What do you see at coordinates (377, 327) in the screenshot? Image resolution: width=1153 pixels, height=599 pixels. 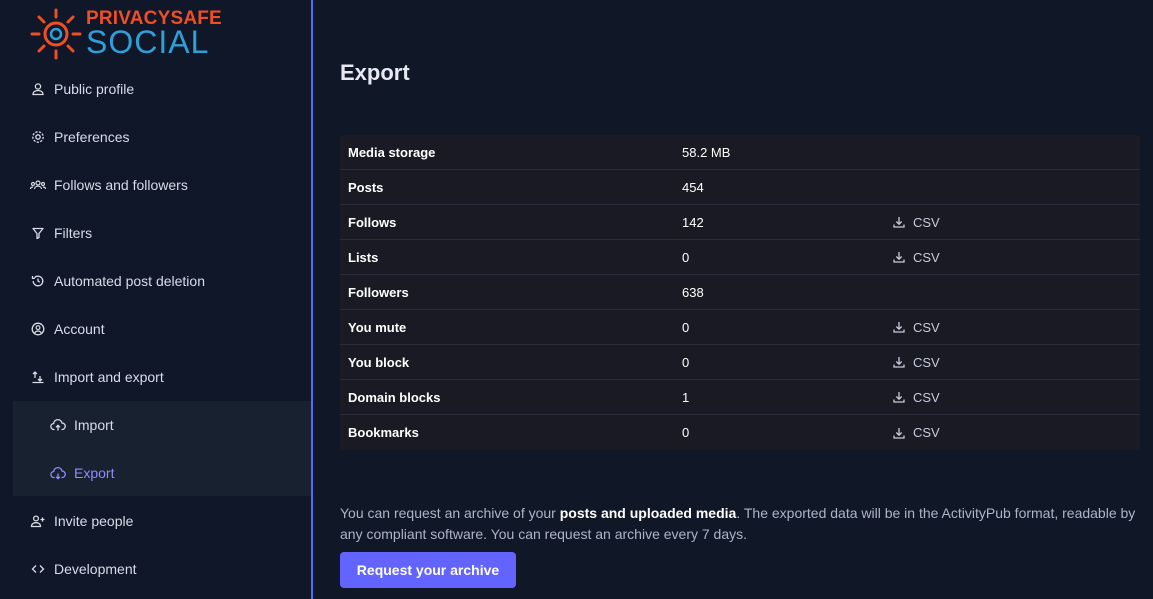 I see `row-label: You mute` at bounding box center [377, 327].